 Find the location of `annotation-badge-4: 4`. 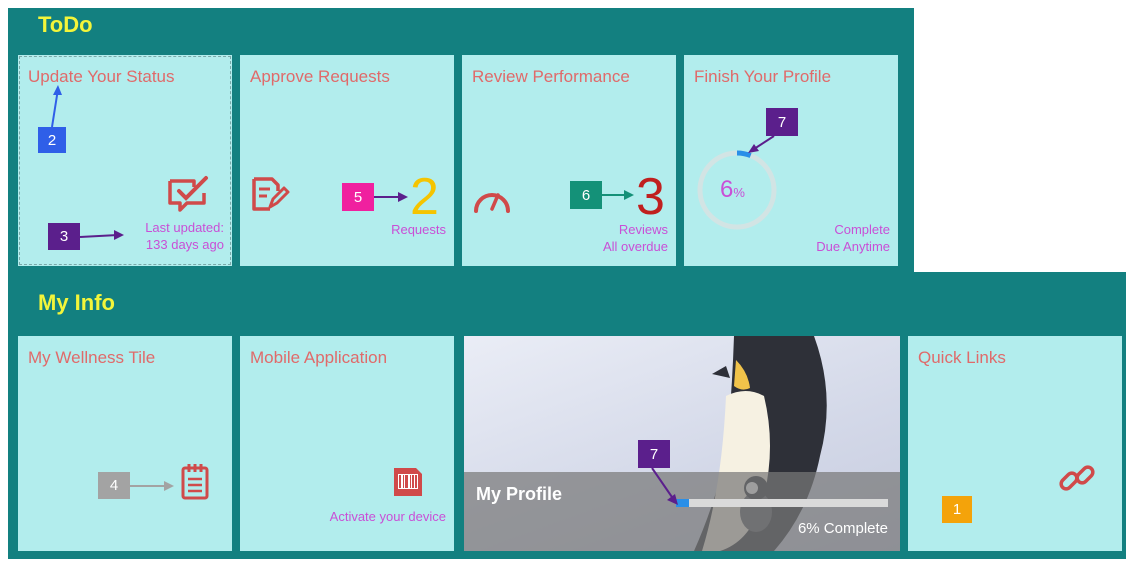

annotation-badge-4: 4 is located at coordinates (114, 485).